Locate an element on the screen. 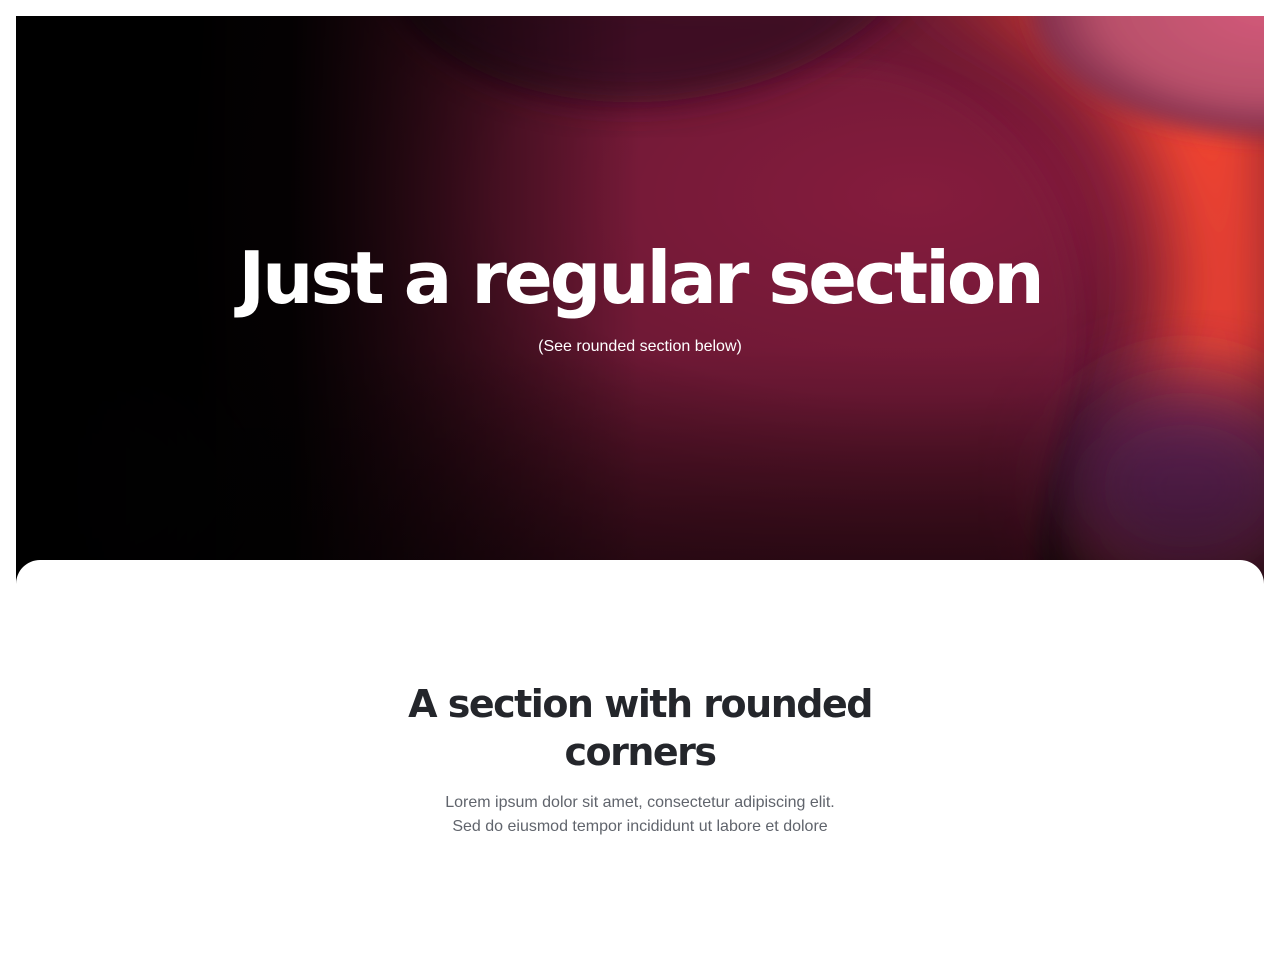  hero-subtitle: (See rounded section below) is located at coordinates (640, 346).